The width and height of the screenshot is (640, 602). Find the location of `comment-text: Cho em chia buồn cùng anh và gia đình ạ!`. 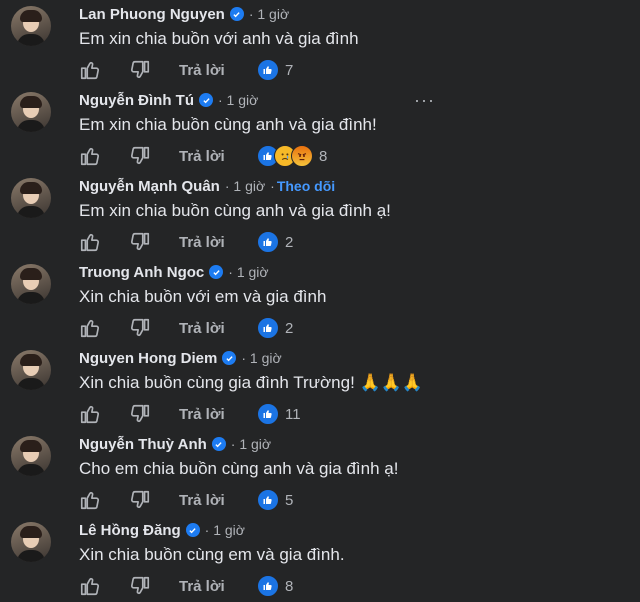

comment-text: Cho em chia buồn cùng anh và gia đình ạ! is located at coordinates (239, 468).